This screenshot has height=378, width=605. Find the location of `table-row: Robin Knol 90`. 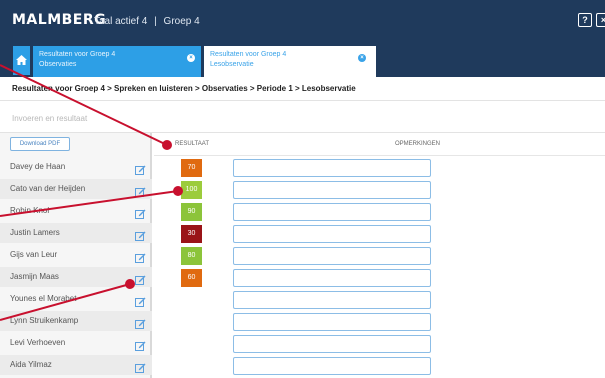

table-row: Robin Knol 90 is located at coordinates (302, 211).